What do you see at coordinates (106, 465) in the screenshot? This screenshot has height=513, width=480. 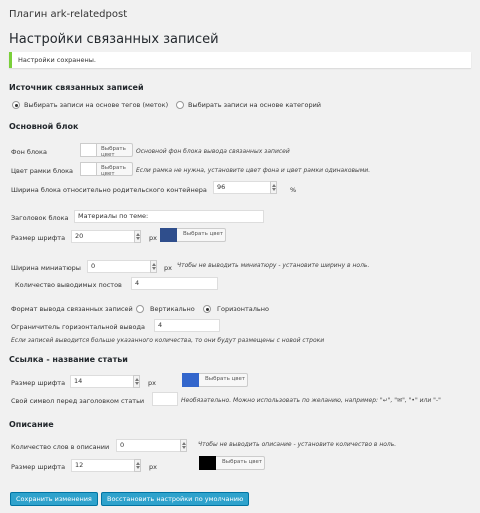 I see `desc-font-input: 12` at bounding box center [106, 465].